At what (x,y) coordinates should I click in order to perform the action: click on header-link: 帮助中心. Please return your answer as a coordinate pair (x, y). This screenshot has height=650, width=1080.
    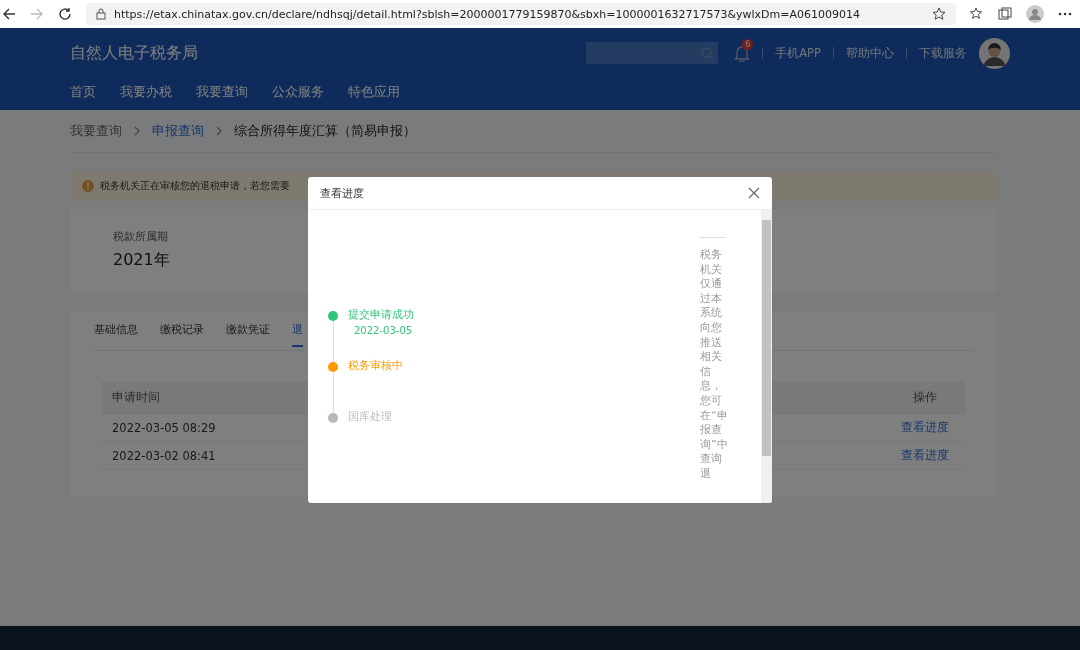
    Looking at the image, I should click on (870, 53).